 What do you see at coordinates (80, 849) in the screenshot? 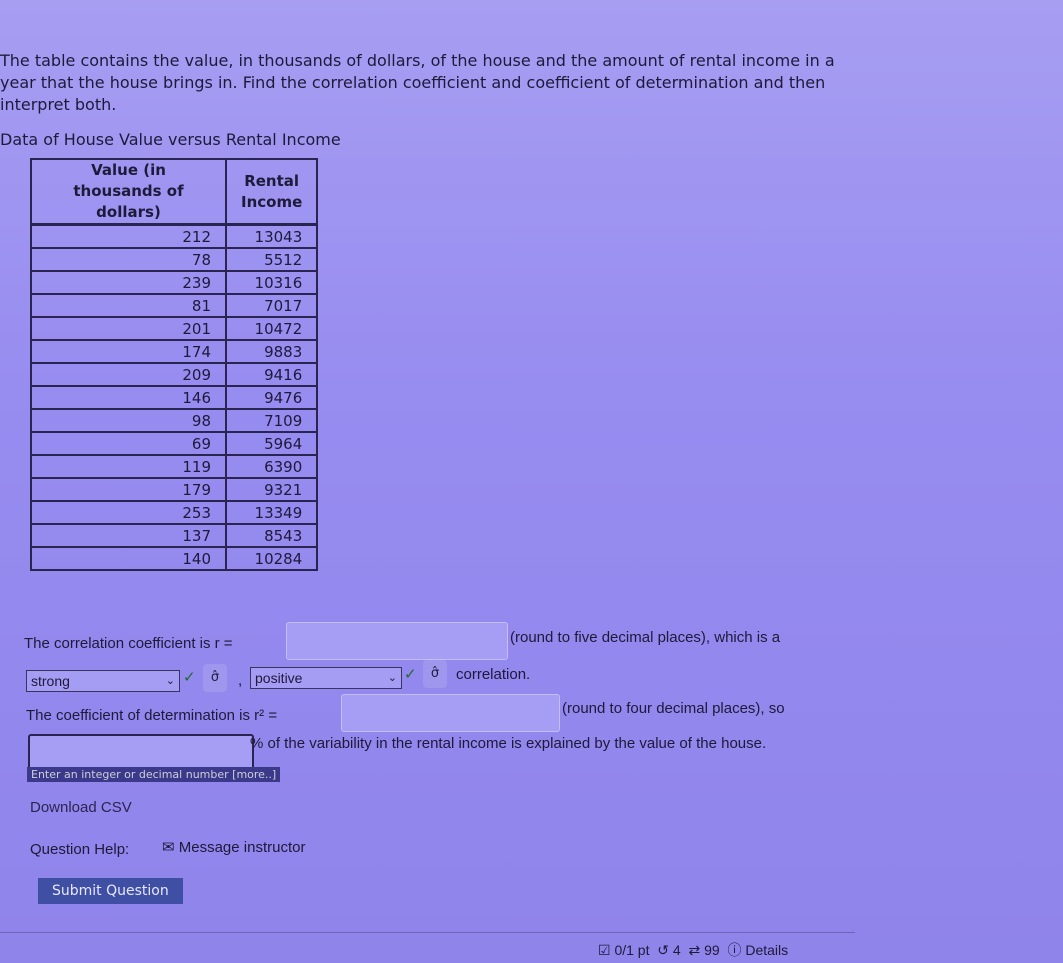
I see `question-help-label: Question Help:` at bounding box center [80, 849].